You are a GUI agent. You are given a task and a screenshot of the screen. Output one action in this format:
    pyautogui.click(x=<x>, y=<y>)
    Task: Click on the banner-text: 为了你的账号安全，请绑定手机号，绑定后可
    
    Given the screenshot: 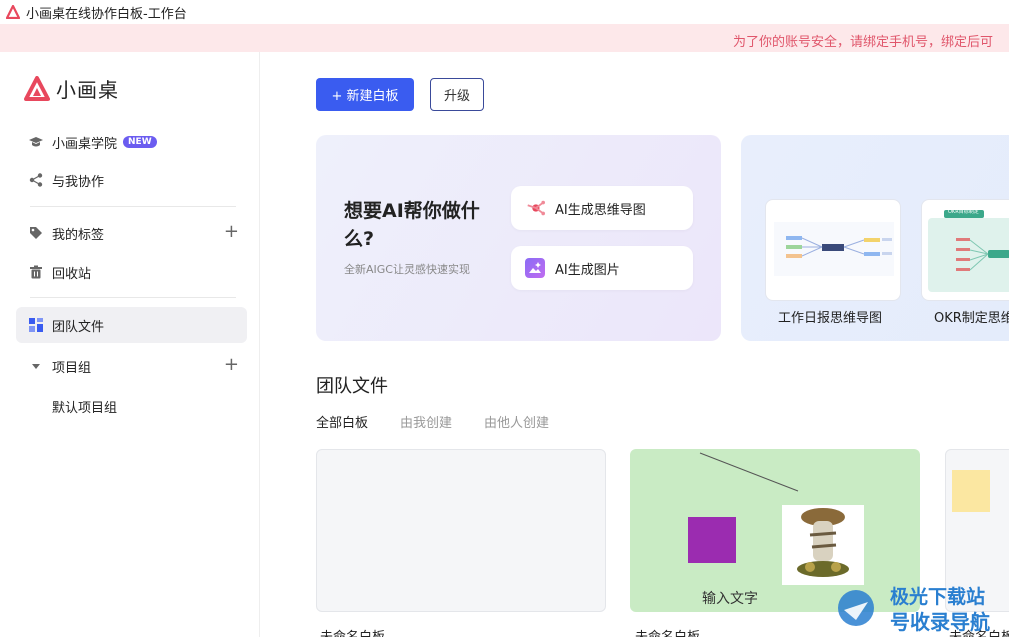 What is the action you would take?
    pyautogui.click(x=863, y=42)
    